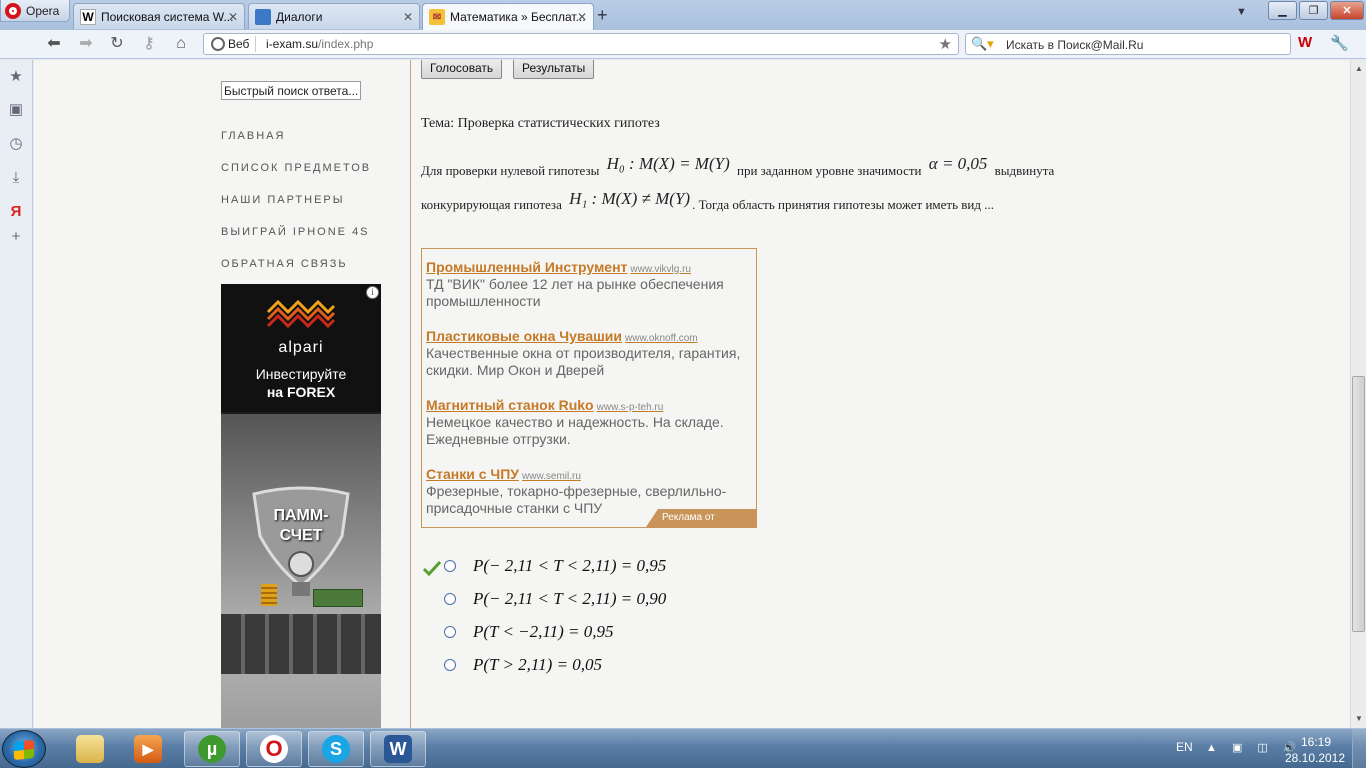  What do you see at coordinates (232, 44) in the screenshot?
I see `web-badge: Веб` at bounding box center [232, 44].